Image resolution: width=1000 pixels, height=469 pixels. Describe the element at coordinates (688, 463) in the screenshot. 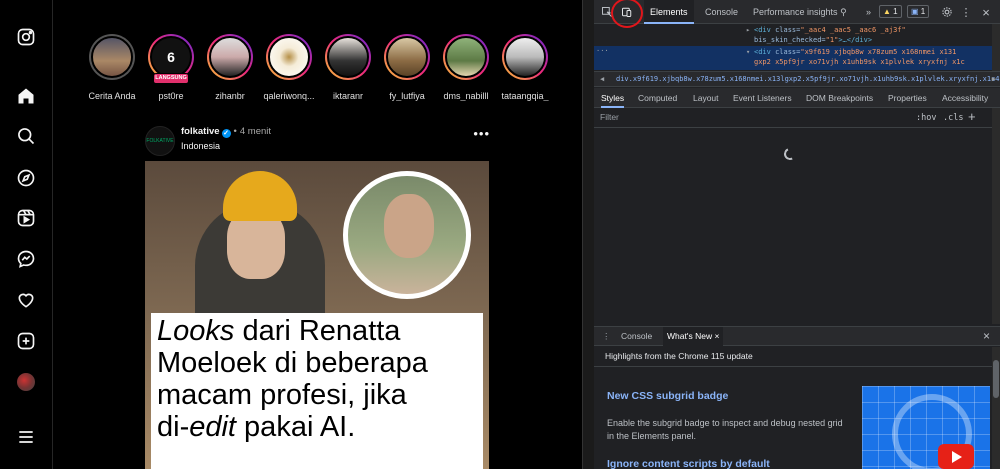

I see `whats-new-link-content-scripts: Ignore content scripts by default` at that location.